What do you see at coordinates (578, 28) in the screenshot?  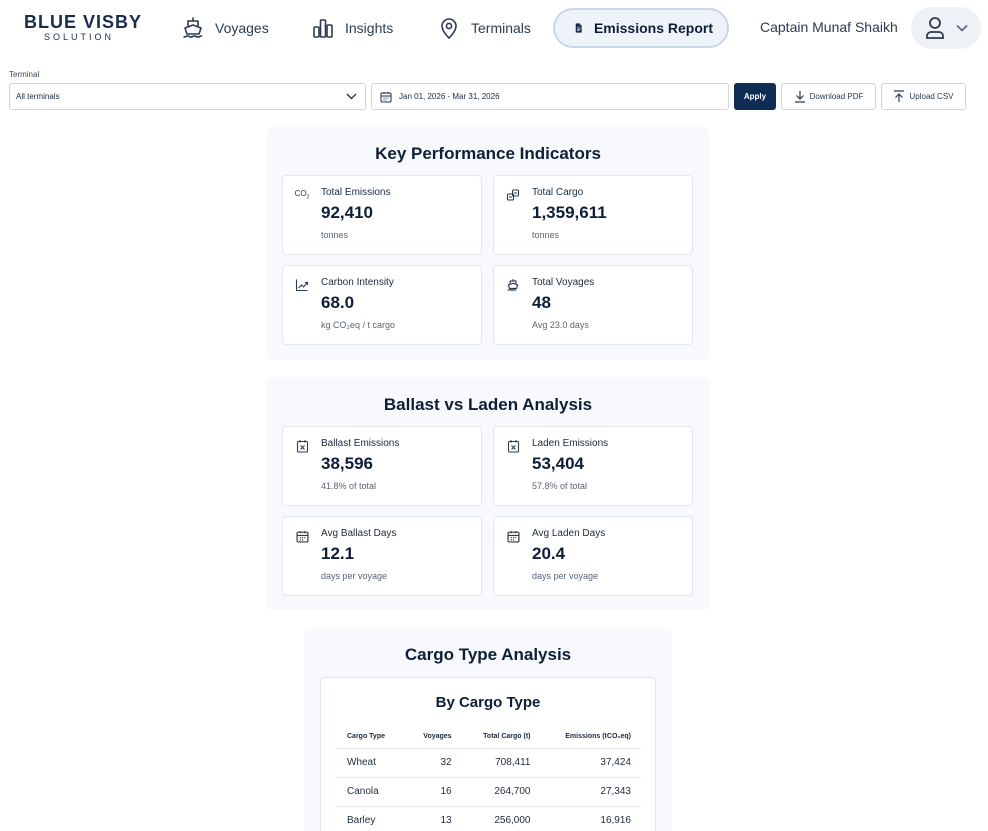 I see `document-icon` at bounding box center [578, 28].